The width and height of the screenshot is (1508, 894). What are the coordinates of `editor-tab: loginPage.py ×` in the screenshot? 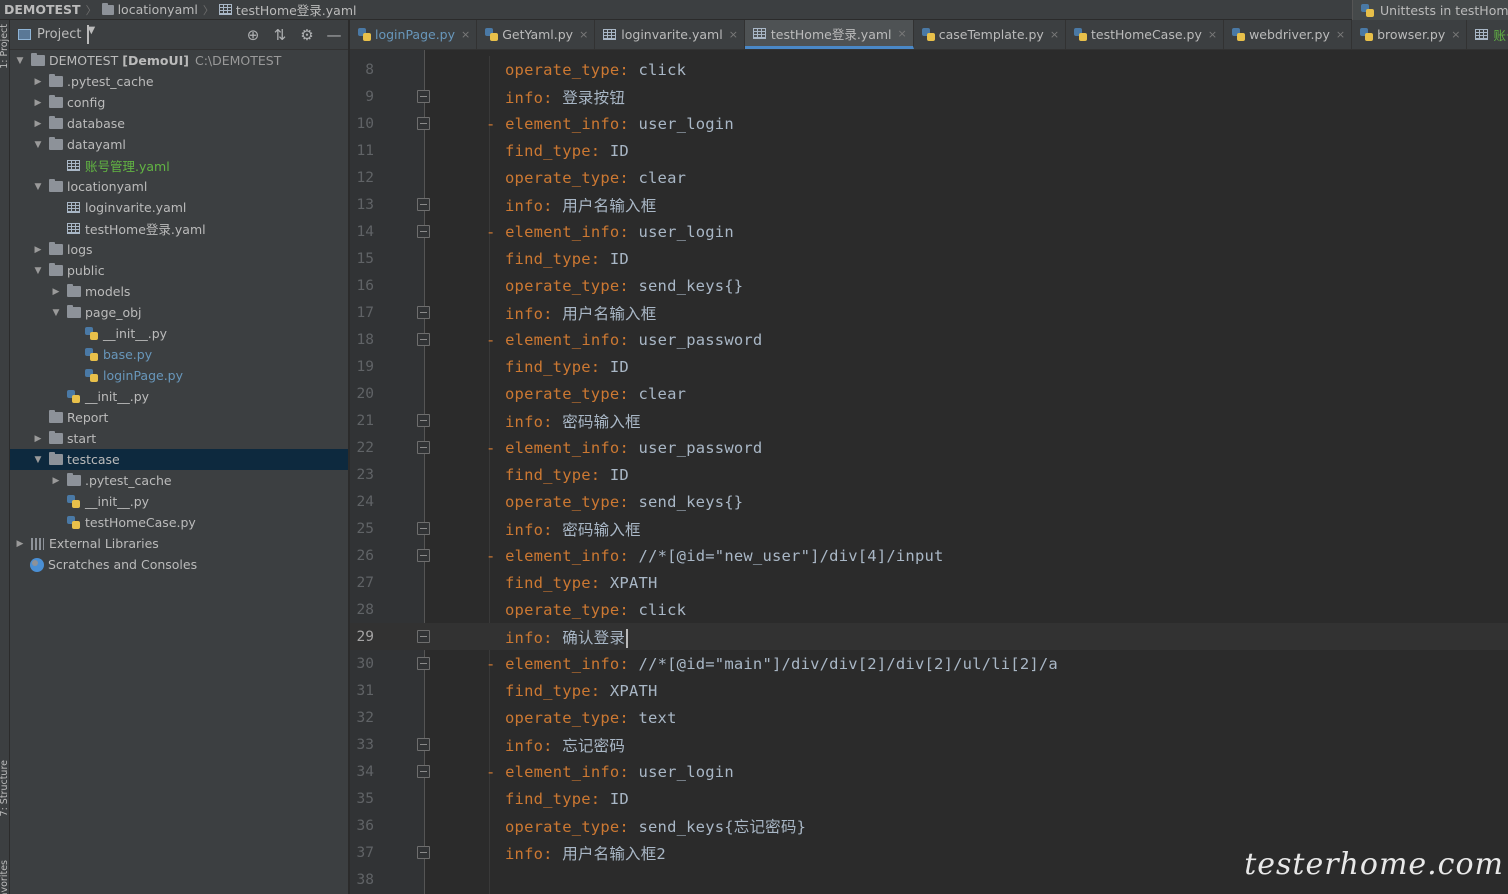 It's located at (414, 34).